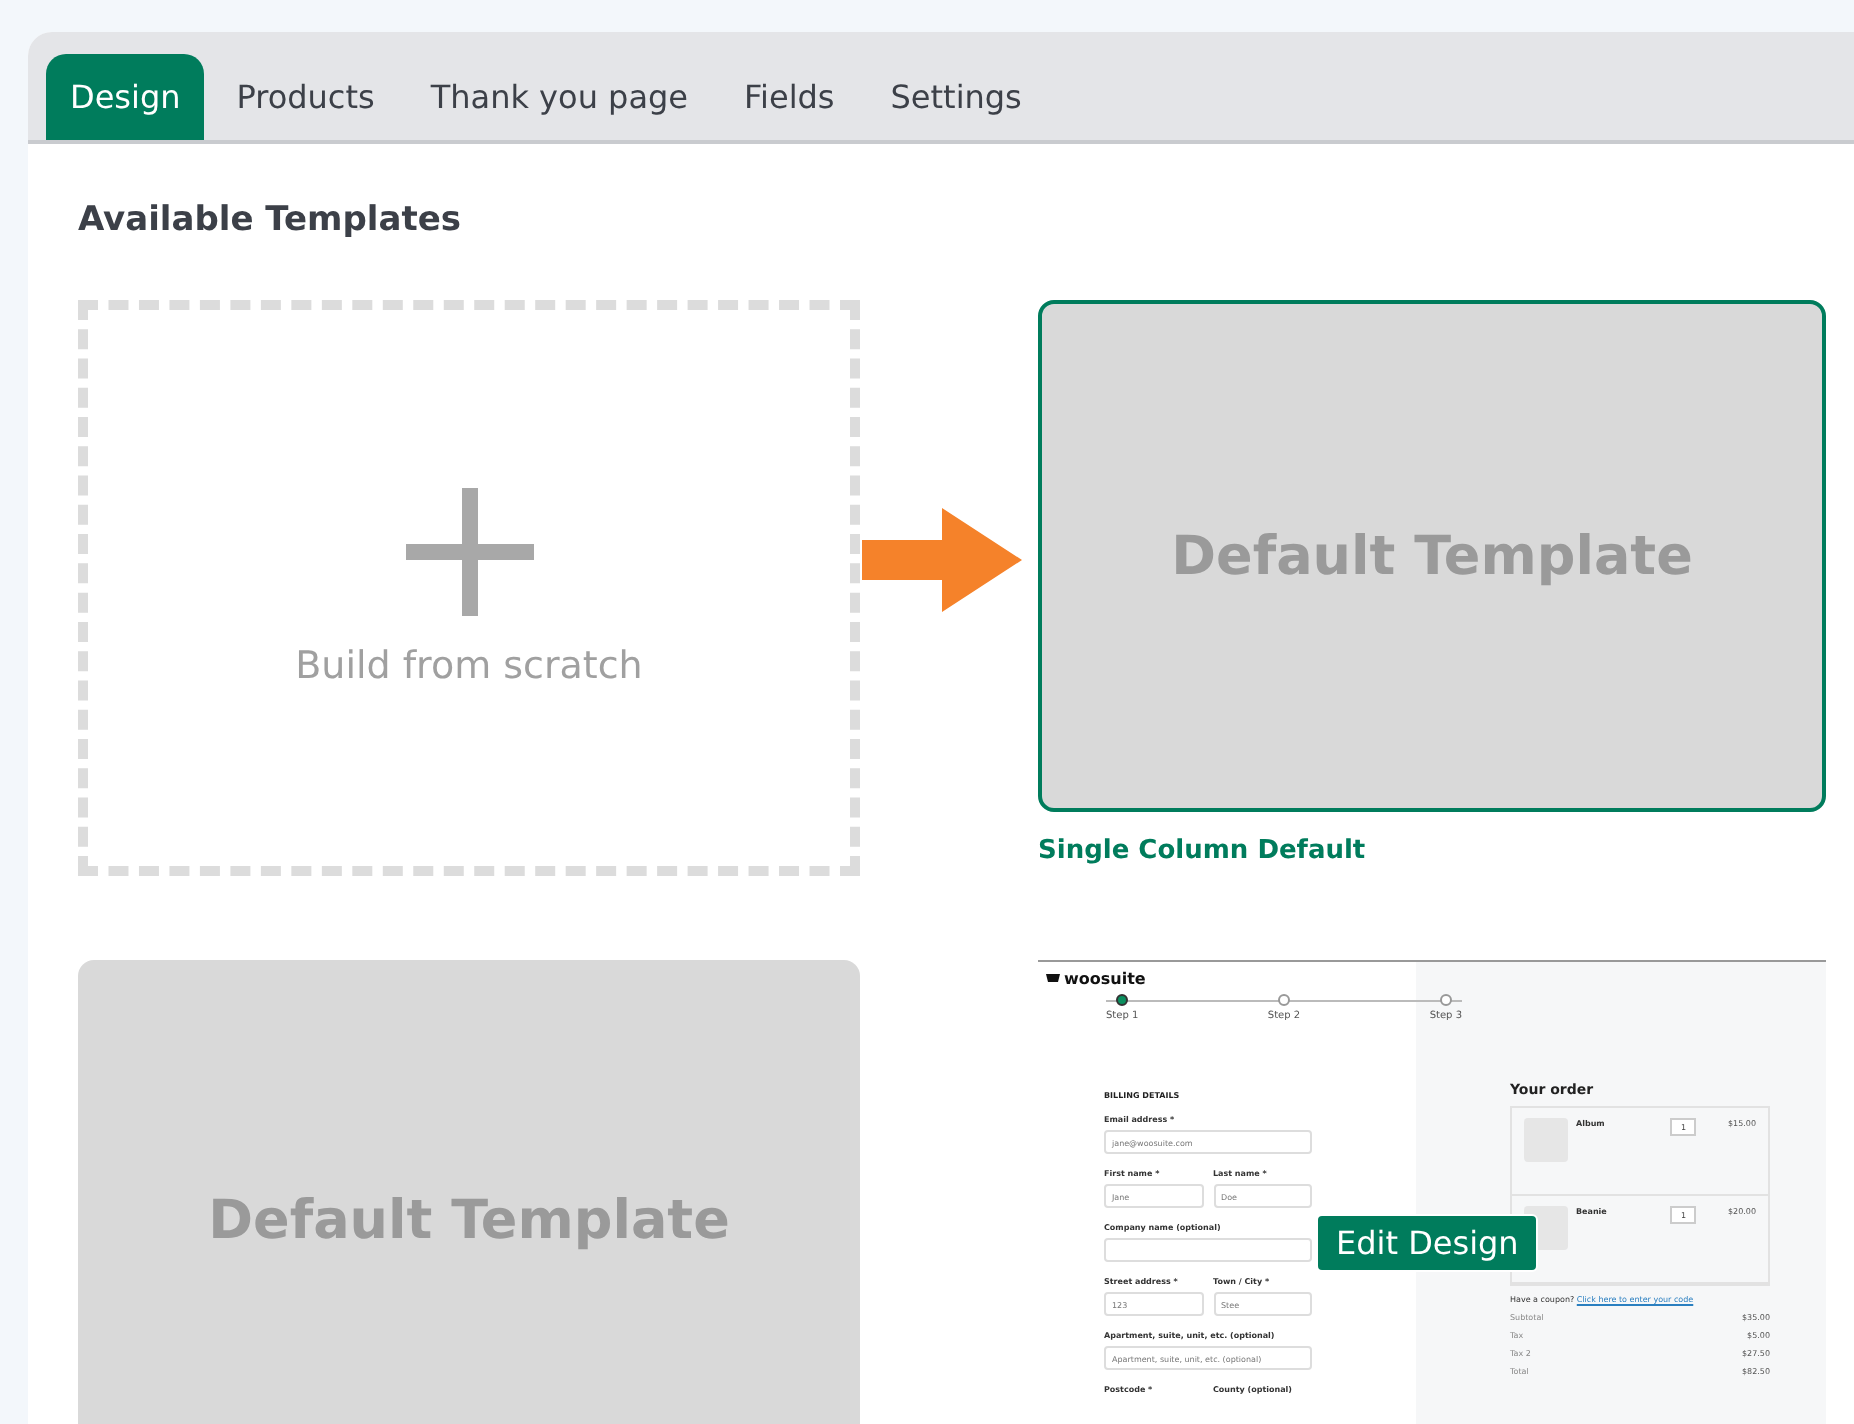 This screenshot has width=1854, height=1424. Describe the element at coordinates (270, 220) in the screenshot. I see `section-title: Available Templates` at that location.